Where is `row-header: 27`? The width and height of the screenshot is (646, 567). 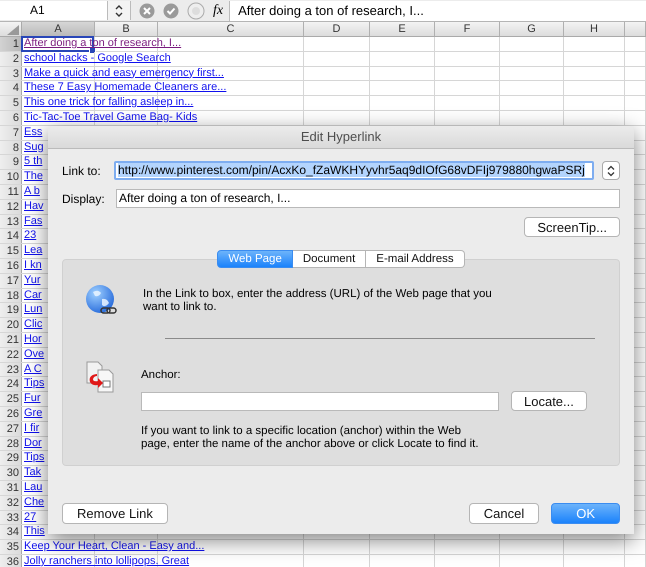 row-header: 27 is located at coordinates (11, 429).